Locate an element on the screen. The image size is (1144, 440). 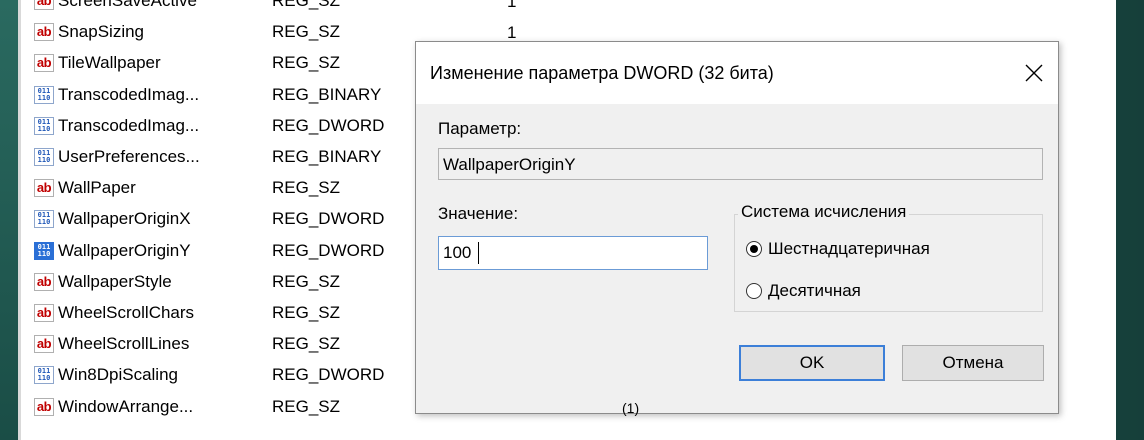
registry-row-name: WallpaperOriginX is located at coordinates (124, 219).